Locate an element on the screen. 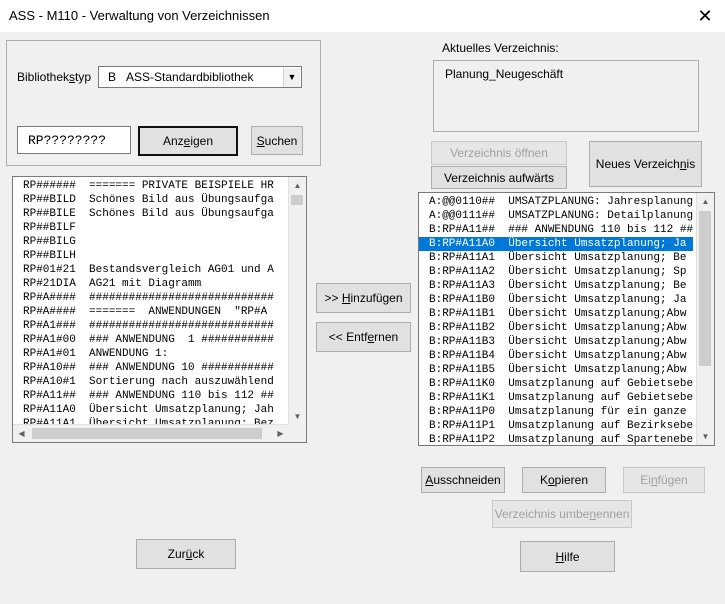 This screenshot has width=725, height=604. back-button: Zurück is located at coordinates (186, 554).